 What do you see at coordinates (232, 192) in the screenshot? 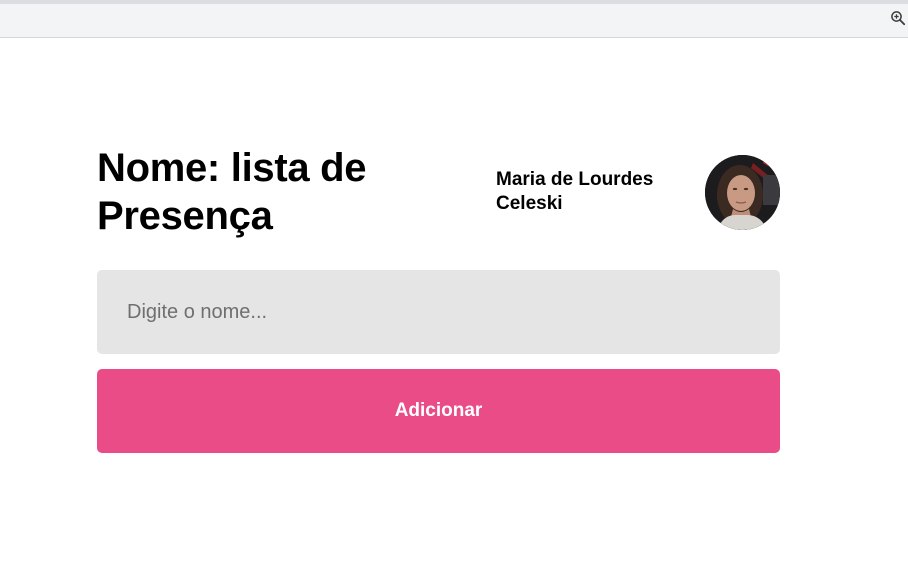
I see `page-title: Nome: lista de Presença` at bounding box center [232, 192].